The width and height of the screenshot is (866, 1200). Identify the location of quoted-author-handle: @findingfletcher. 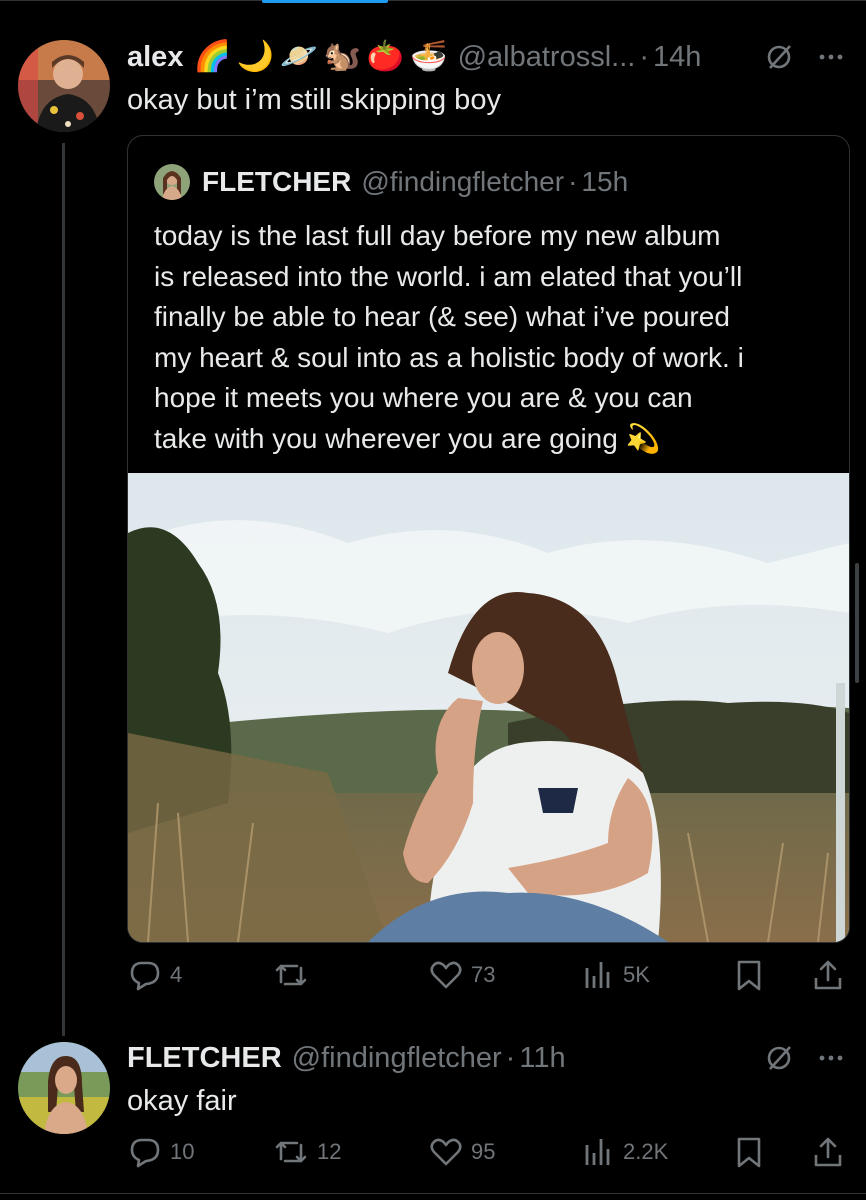
(462, 182).